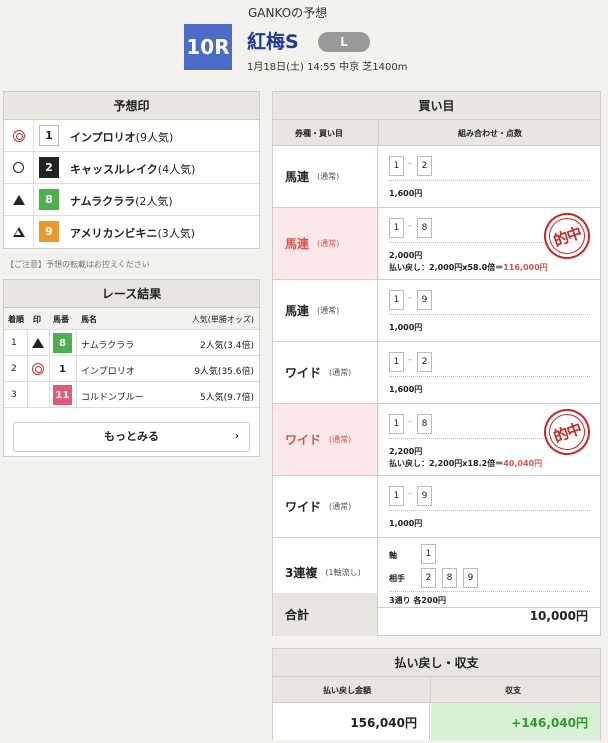  I want to click on prediction-row: 9 アメリカンビキニ(3人気), so click(131, 232).